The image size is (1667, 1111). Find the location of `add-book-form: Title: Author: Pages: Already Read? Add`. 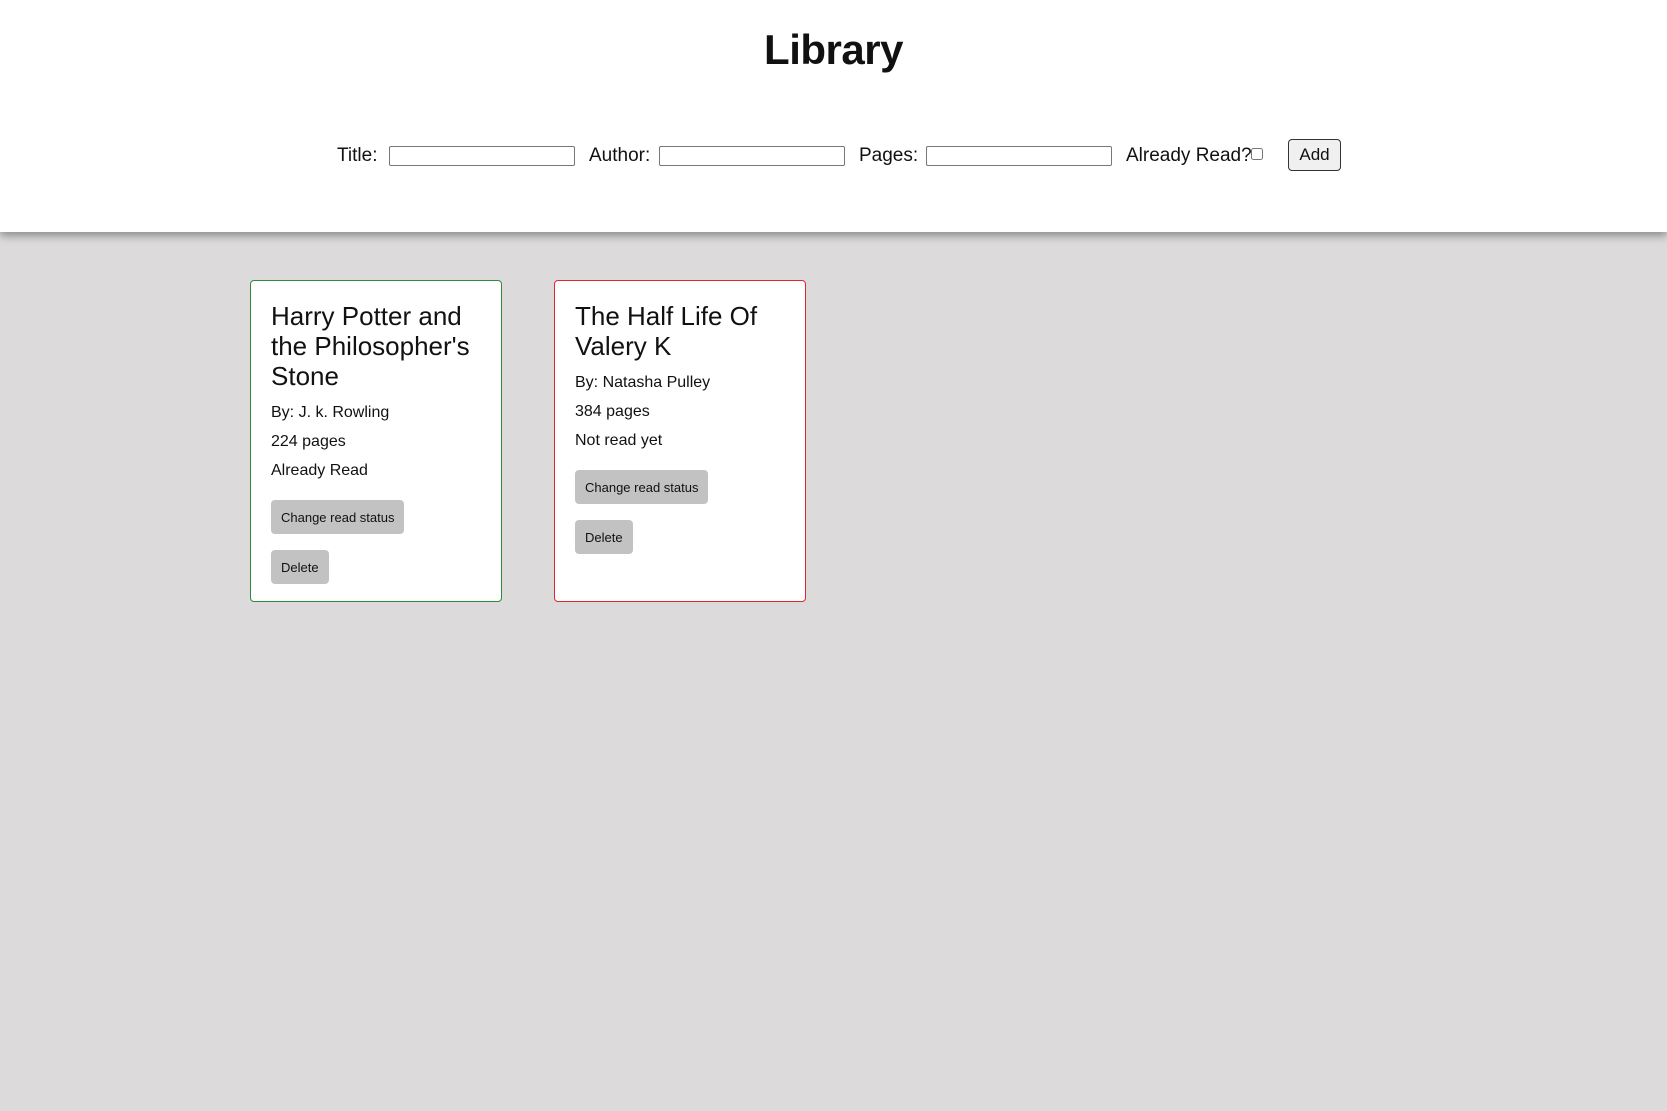

add-book-form: Title: Author: Pages: Already Read? Add is located at coordinates (833, 156).